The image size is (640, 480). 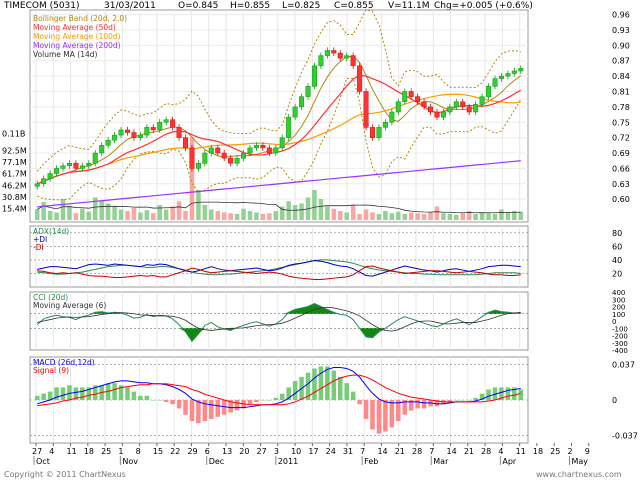 What do you see at coordinates (262, 451) in the screenshot?
I see `x-day-label: 27` at bounding box center [262, 451].